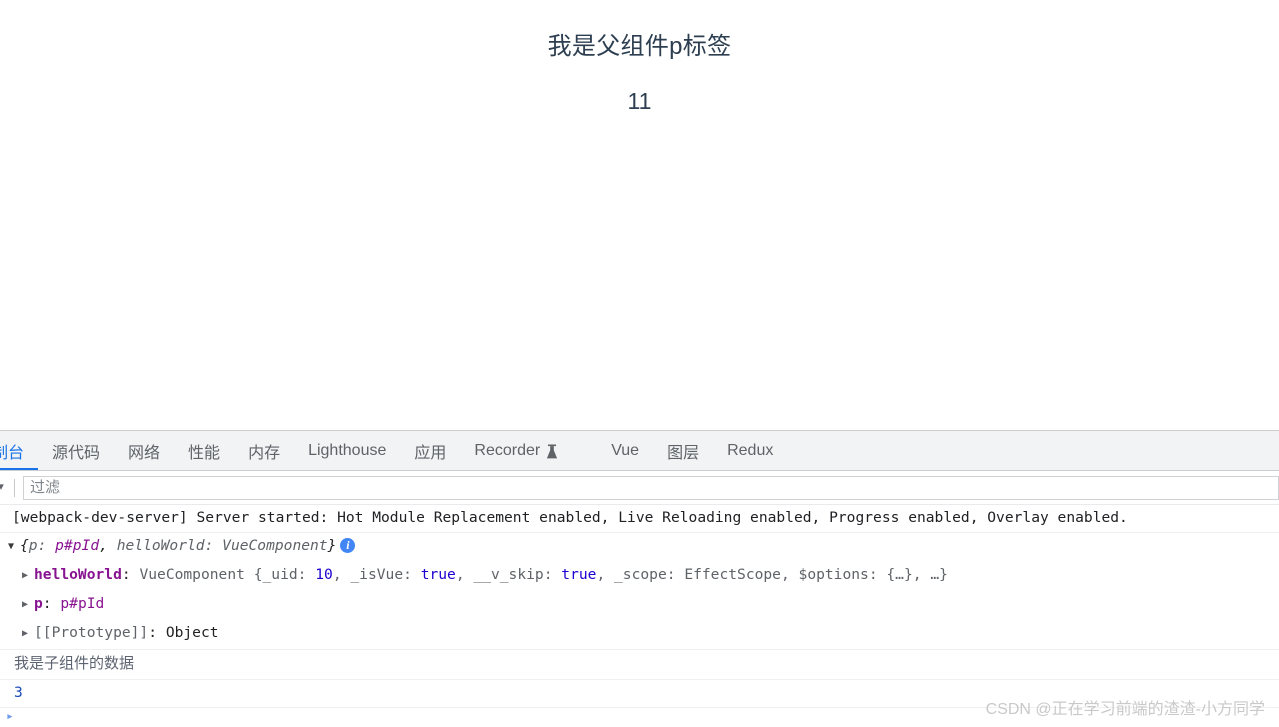 The image size is (1279, 727). Describe the element at coordinates (204, 453) in the screenshot. I see `tab-label: 性能` at that location.